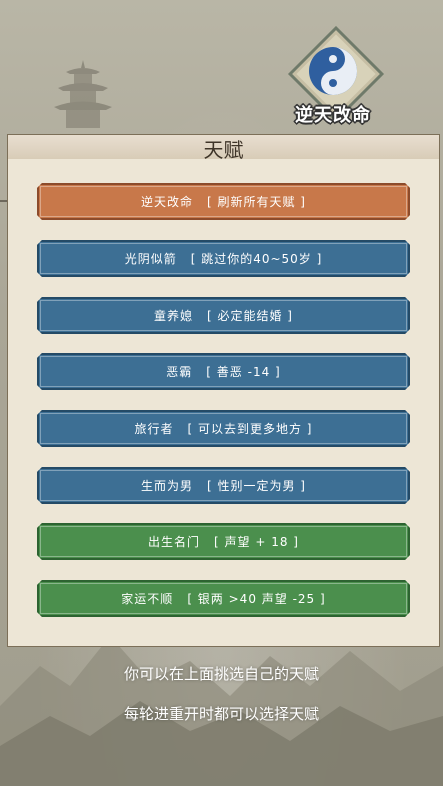 The height and width of the screenshot is (786, 443). What do you see at coordinates (243, 372) in the screenshot?
I see `talent-effect: [ 善恶 -14 ]` at bounding box center [243, 372].